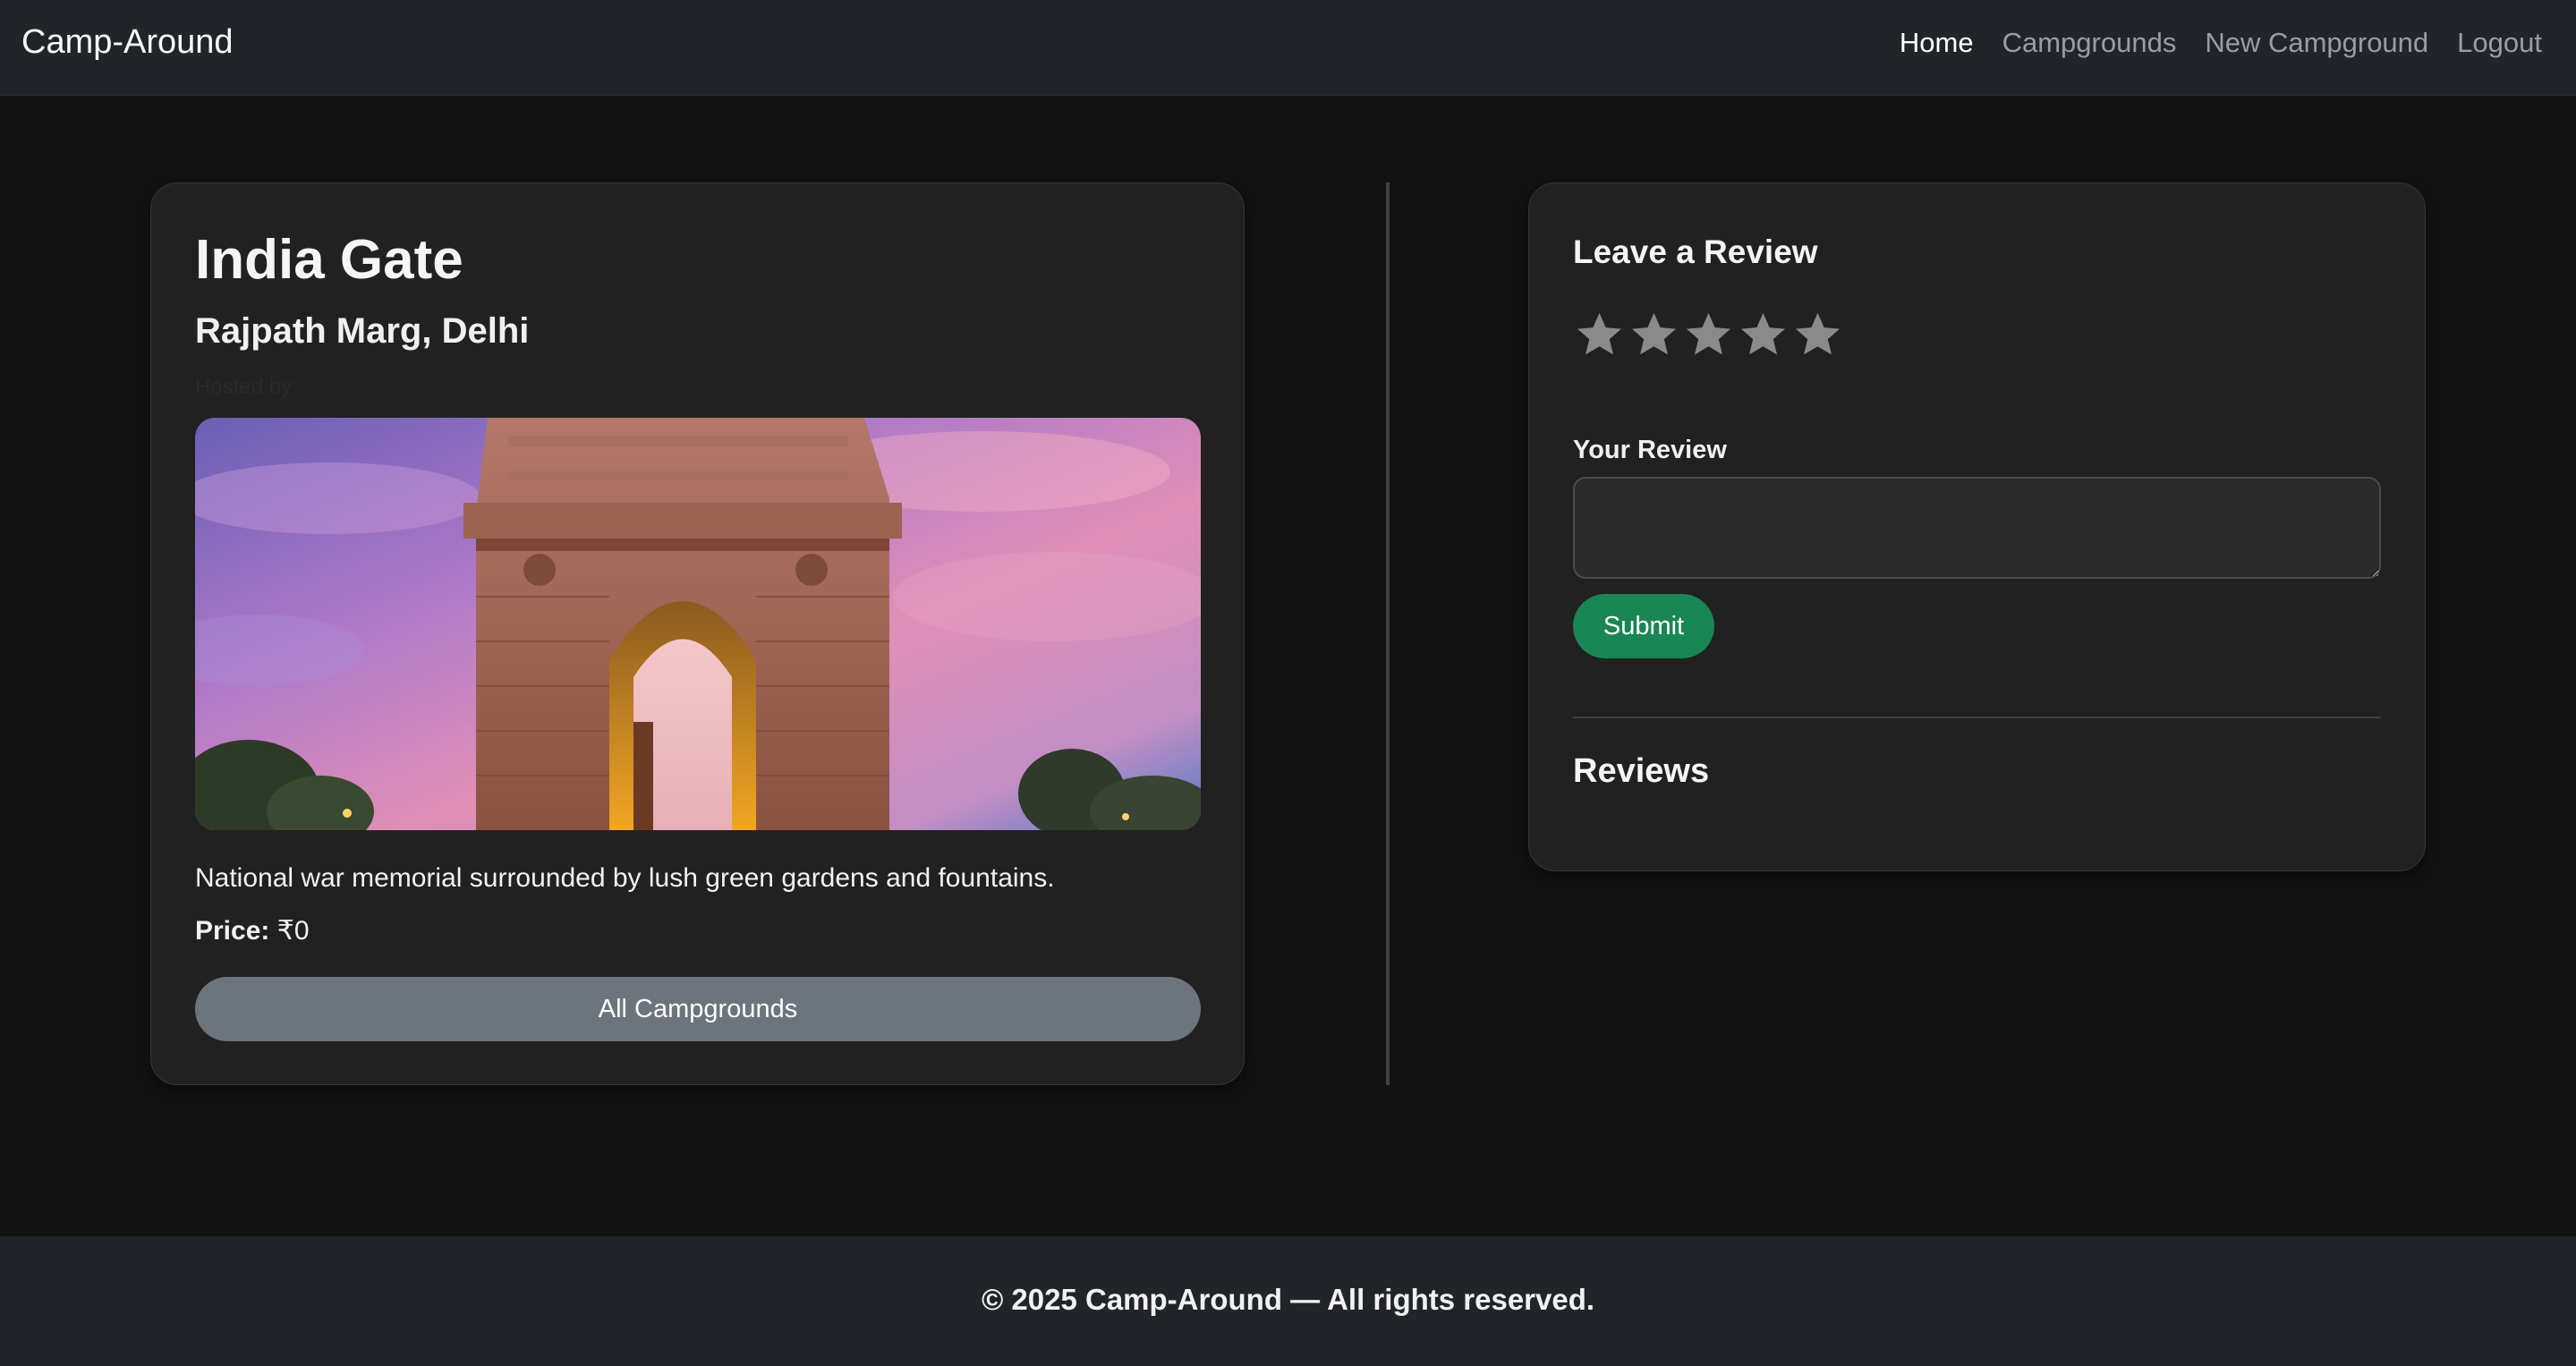 This screenshot has width=2576, height=1366. I want to click on nav-link-campgrounds: Campgrounds, so click(2089, 43).